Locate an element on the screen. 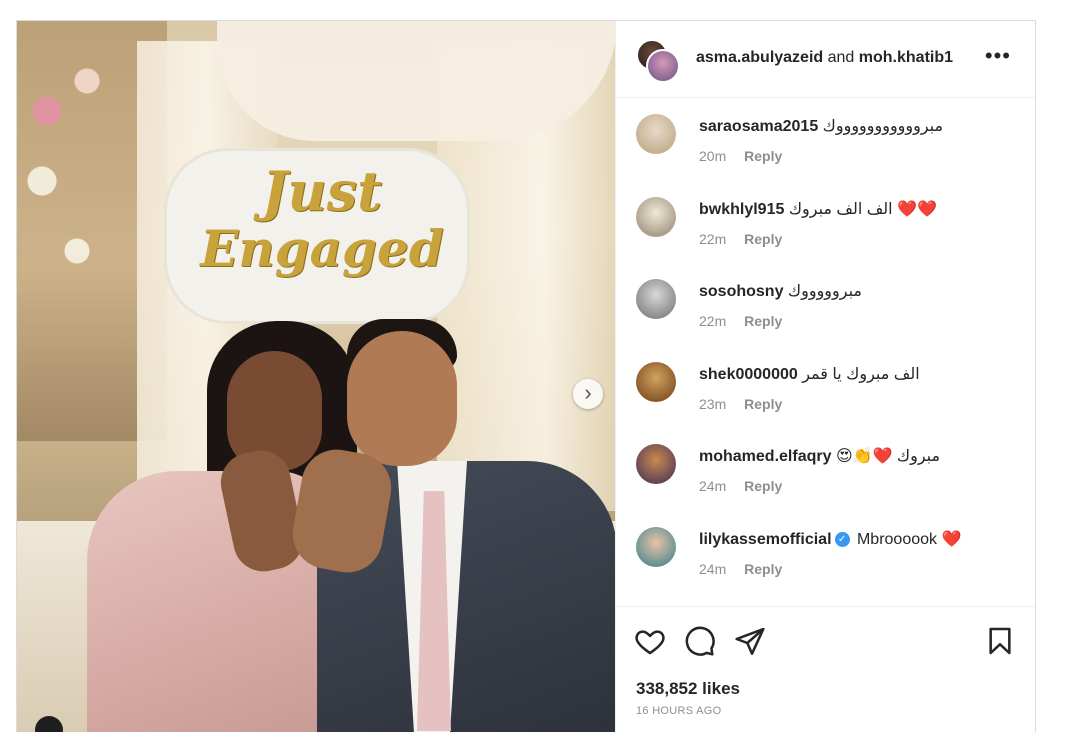 Image resolution: width=1080 pixels, height=733 pixels. comment-item: saraosama2015 مبروووووووووووك 20m Reply is located at coordinates (825, 139).